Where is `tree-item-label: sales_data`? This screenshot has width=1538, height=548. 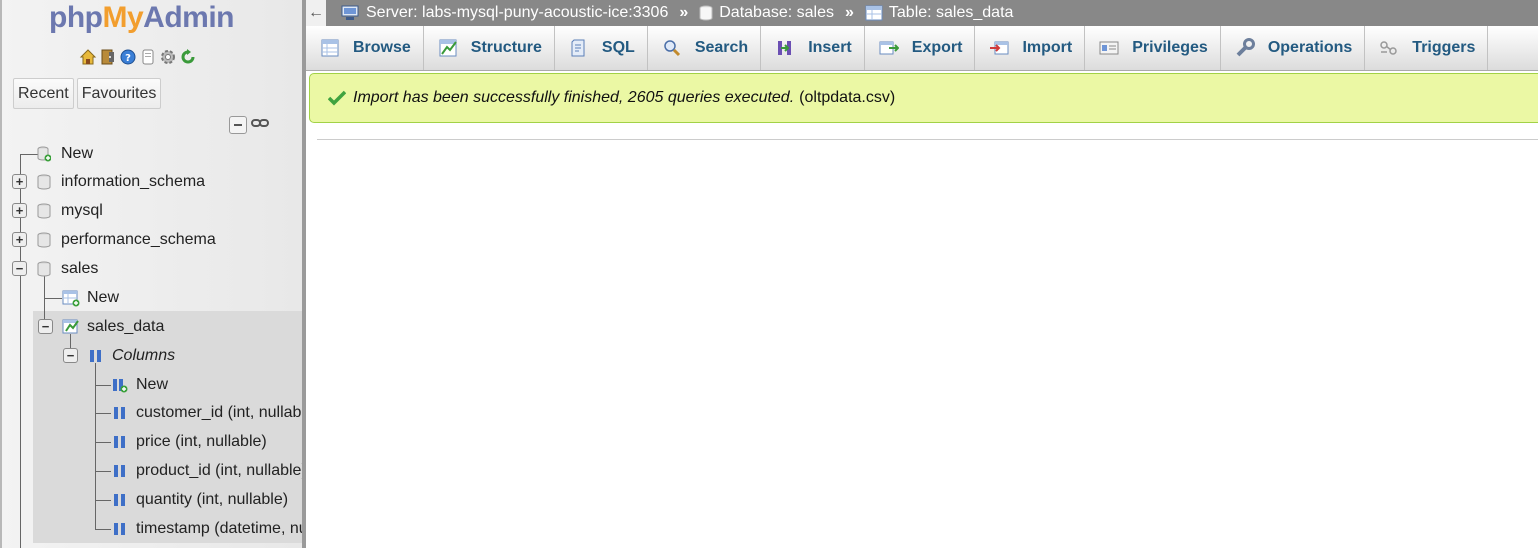 tree-item-label: sales_data is located at coordinates (126, 326).